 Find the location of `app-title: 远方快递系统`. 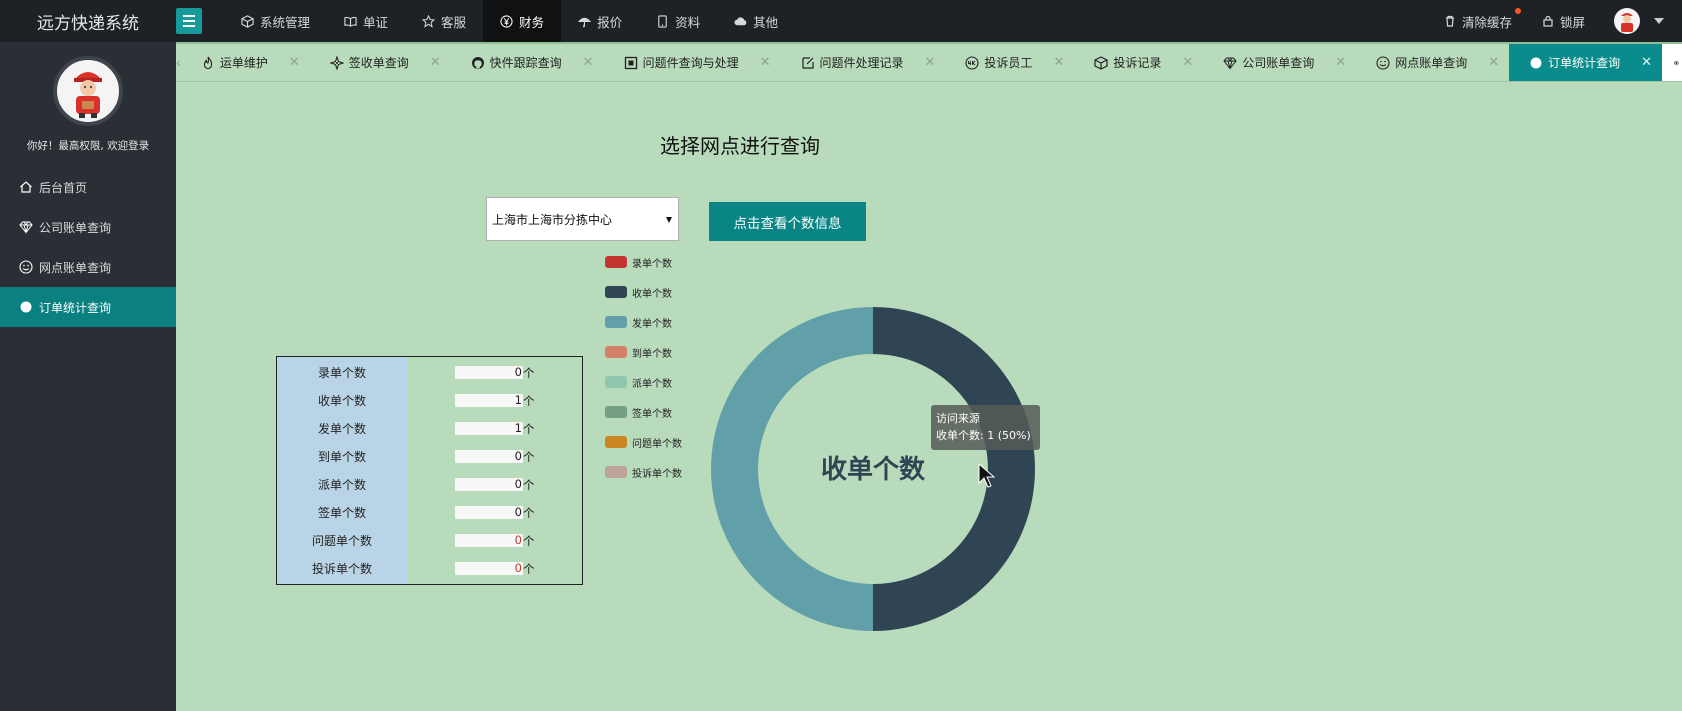

app-title: 远方快递系统 is located at coordinates (88, 23).